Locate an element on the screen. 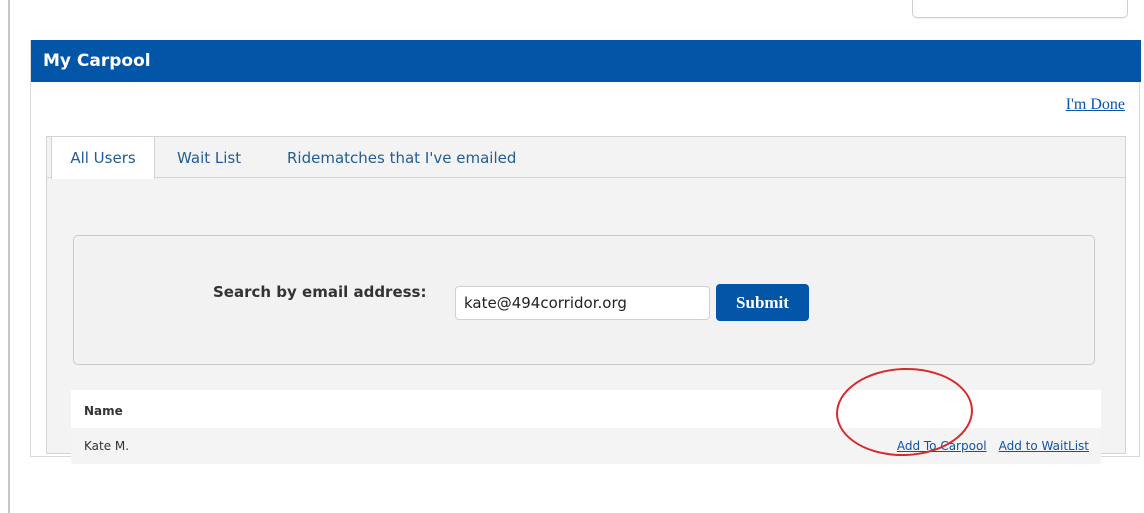 The height and width of the screenshot is (513, 1144). panel-header: My Carpool is located at coordinates (586, 61).